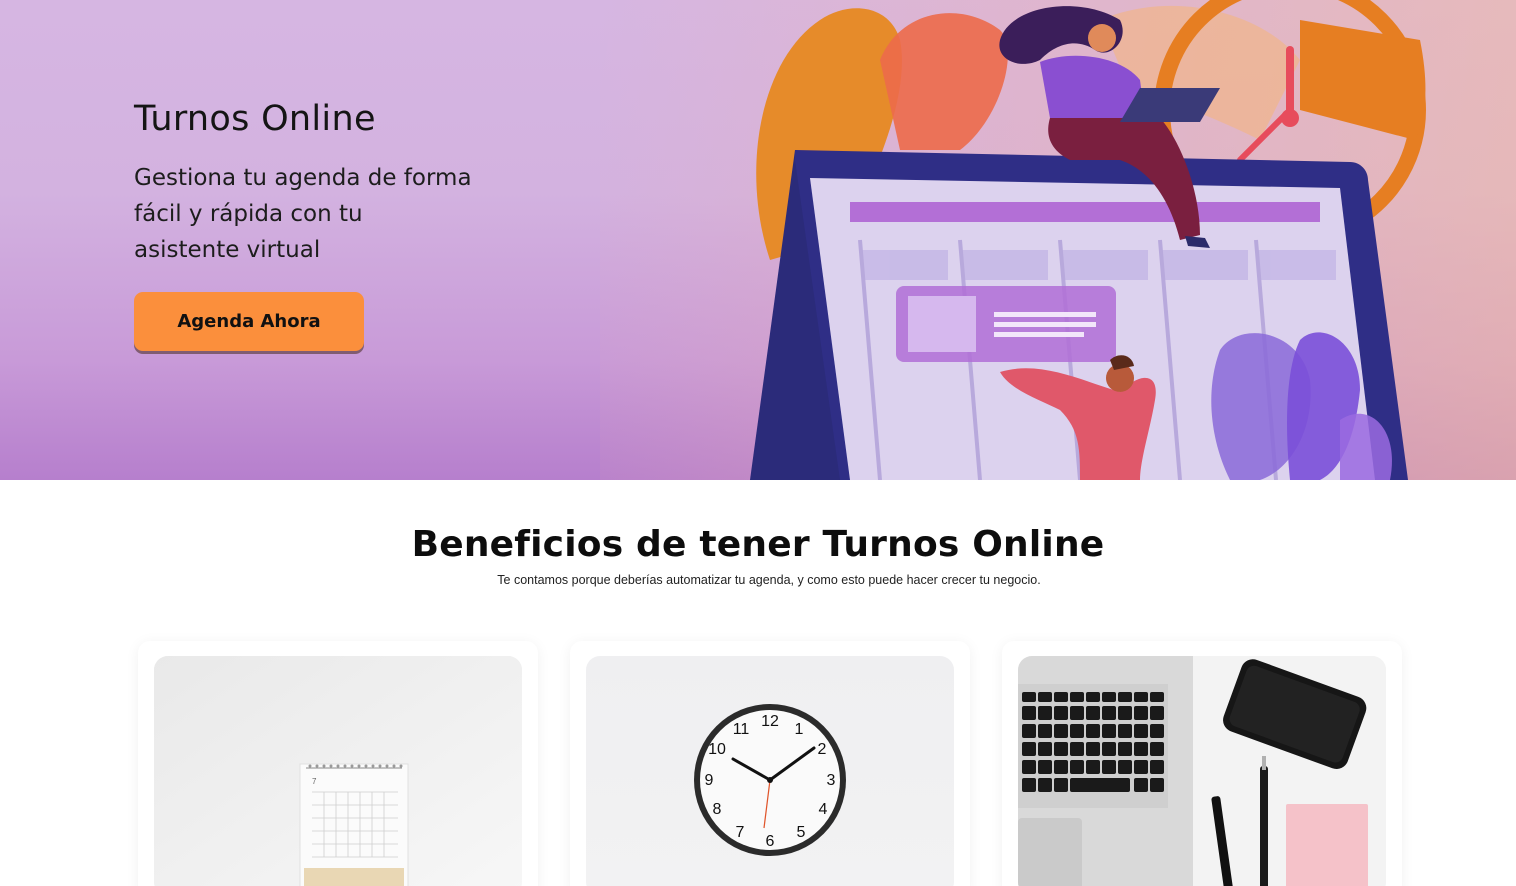 The height and width of the screenshot is (886, 1516). I want to click on laptop-phone-pens-photo, so click(1202, 771).